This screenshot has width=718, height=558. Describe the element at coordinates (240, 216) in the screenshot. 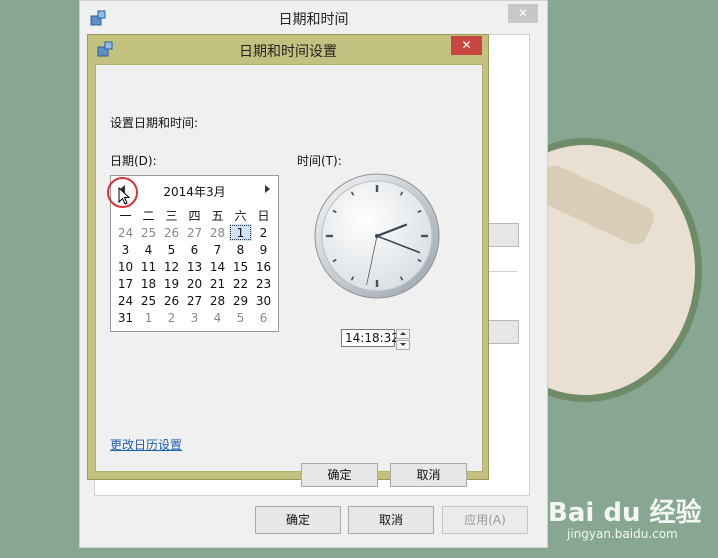

I see `weekday-header: 六` at that location.